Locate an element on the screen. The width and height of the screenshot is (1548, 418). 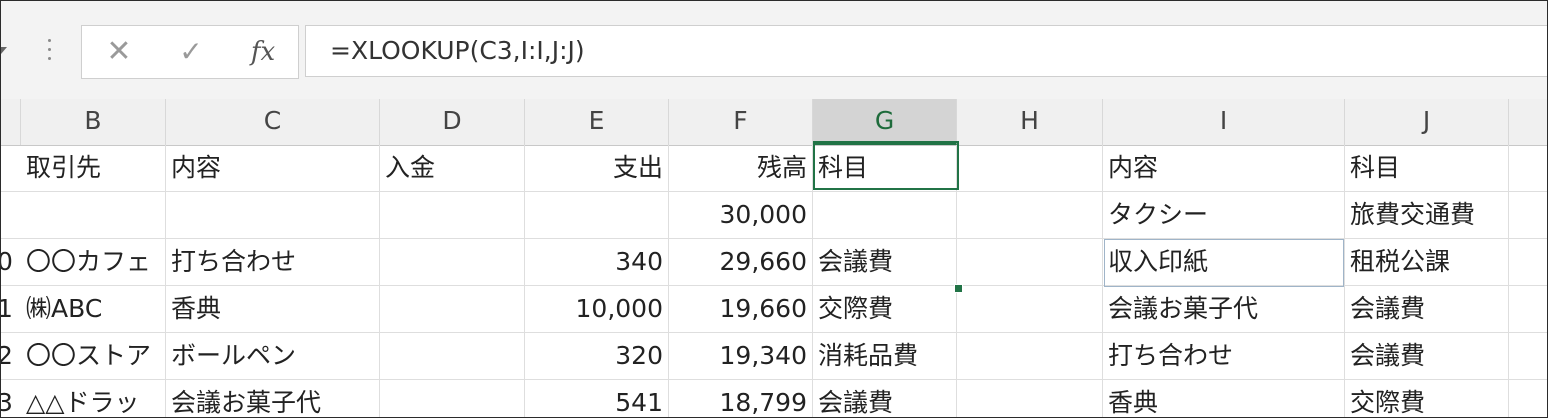
column-header-d: D is located at coordinates (452, 122).